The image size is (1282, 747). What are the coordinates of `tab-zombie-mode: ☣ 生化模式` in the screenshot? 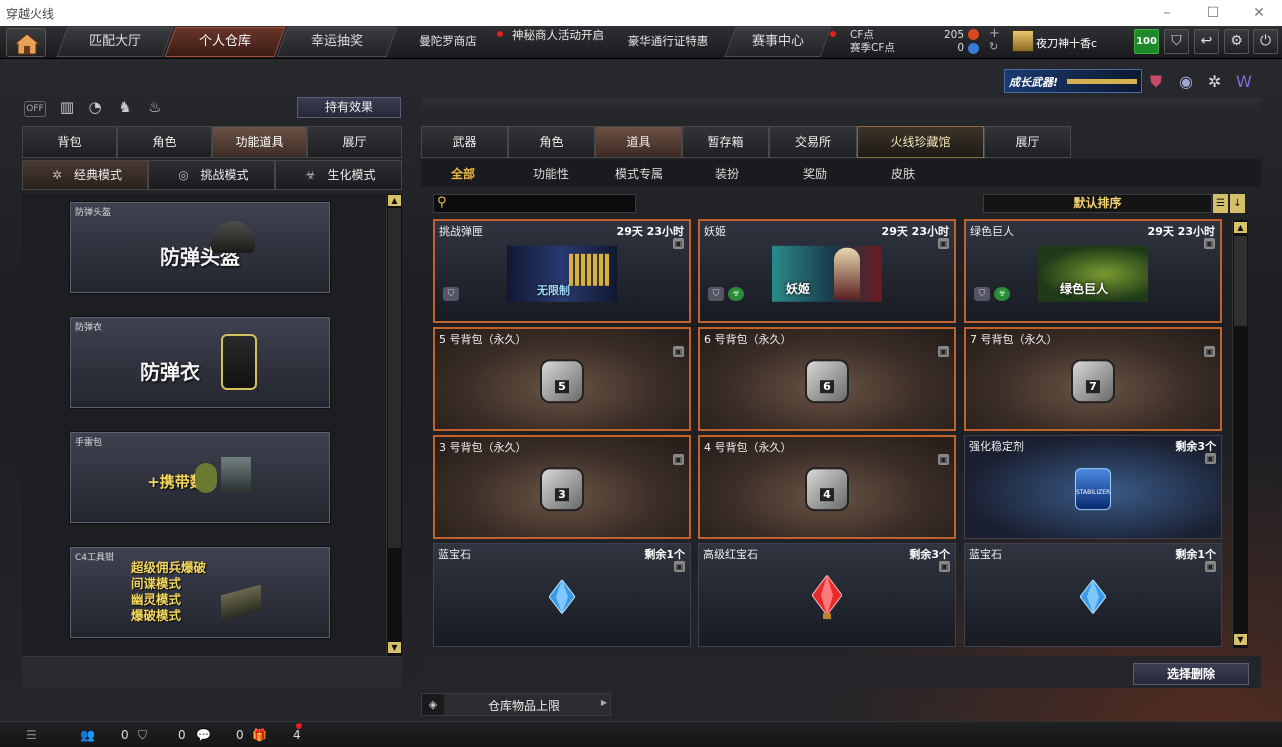 It's located at (338, 175).